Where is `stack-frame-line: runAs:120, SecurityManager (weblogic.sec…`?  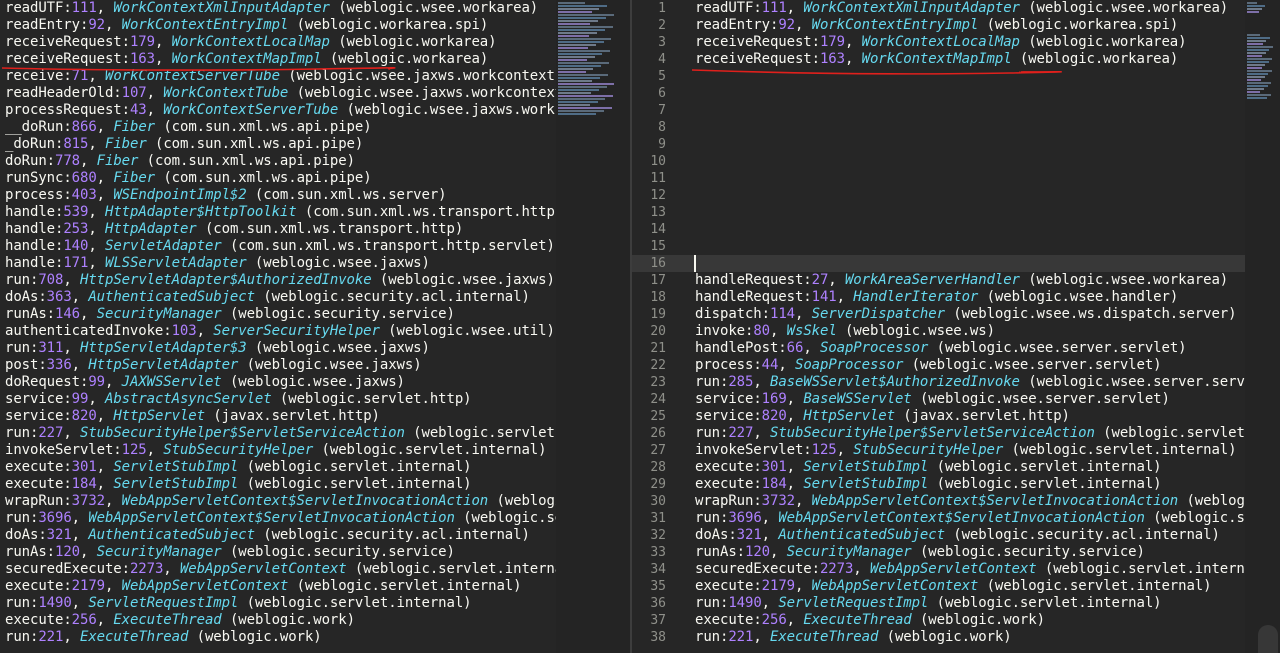
stack-frame-line: runAs:120, SecurityManager (weblogic.sec… is located at coordinates (920, 552).